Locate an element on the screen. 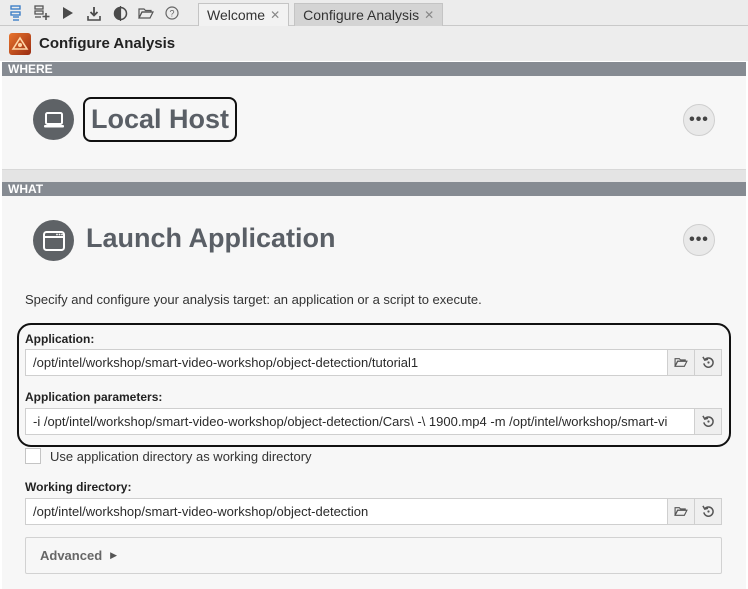  tab-configure-analysis: Configure Analysis ✕ is located at coordinates (369, 14).